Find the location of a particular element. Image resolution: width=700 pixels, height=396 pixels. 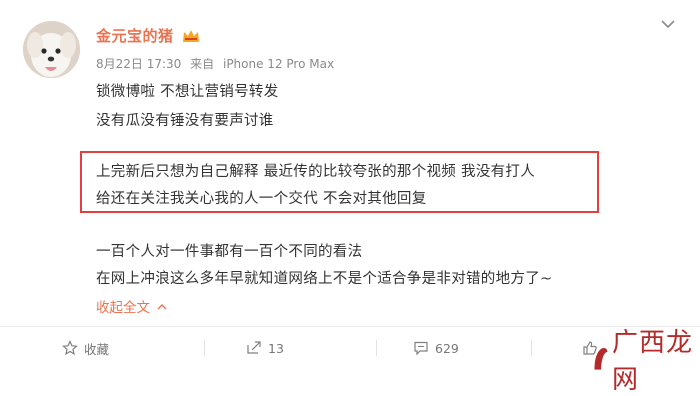

avatar is located at coordinates (51, 49).